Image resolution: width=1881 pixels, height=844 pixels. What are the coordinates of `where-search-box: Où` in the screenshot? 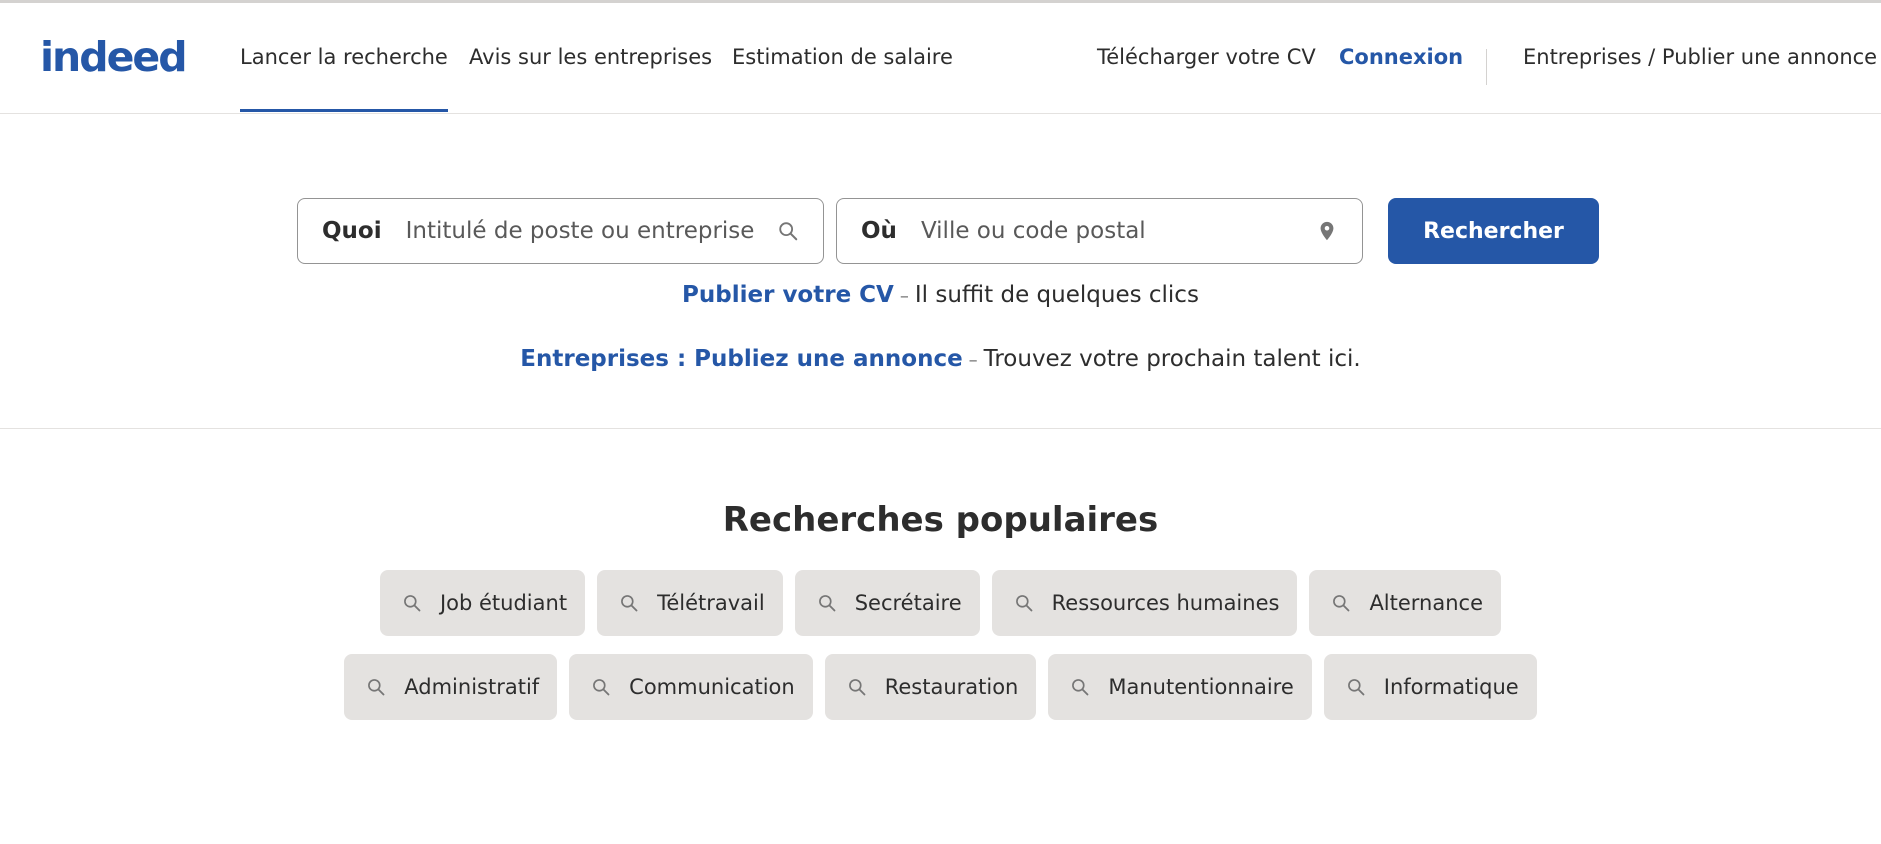 It's located at (1099, 231).